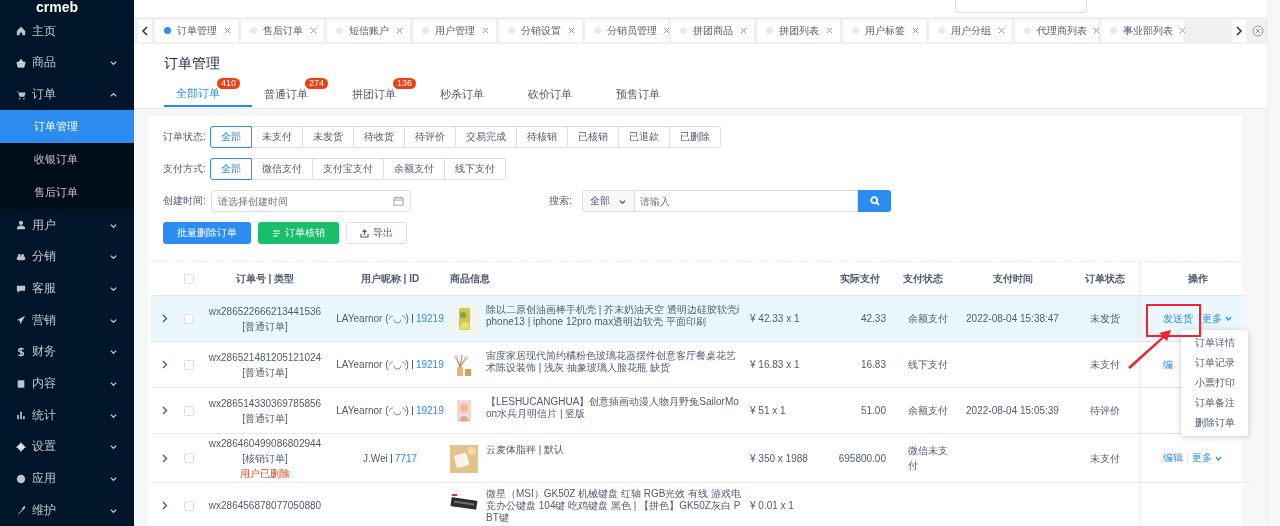 The image size is (1280, 526). What do you see at coordinates (775, 319) in the screenshot?
I see `price: ¥ 42.33 x 1` at bounding box center [775, 319].